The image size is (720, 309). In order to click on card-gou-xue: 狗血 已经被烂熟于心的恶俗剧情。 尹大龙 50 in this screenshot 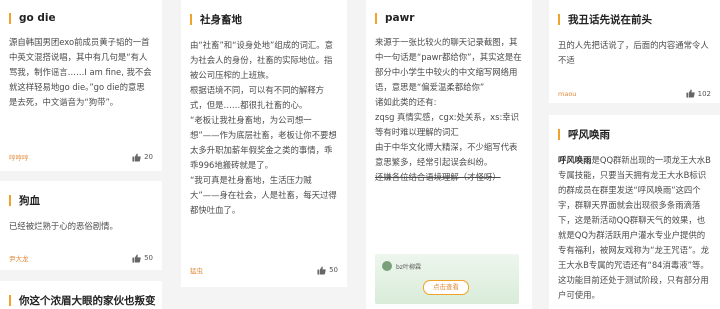, I will do `click(81, 225)`.